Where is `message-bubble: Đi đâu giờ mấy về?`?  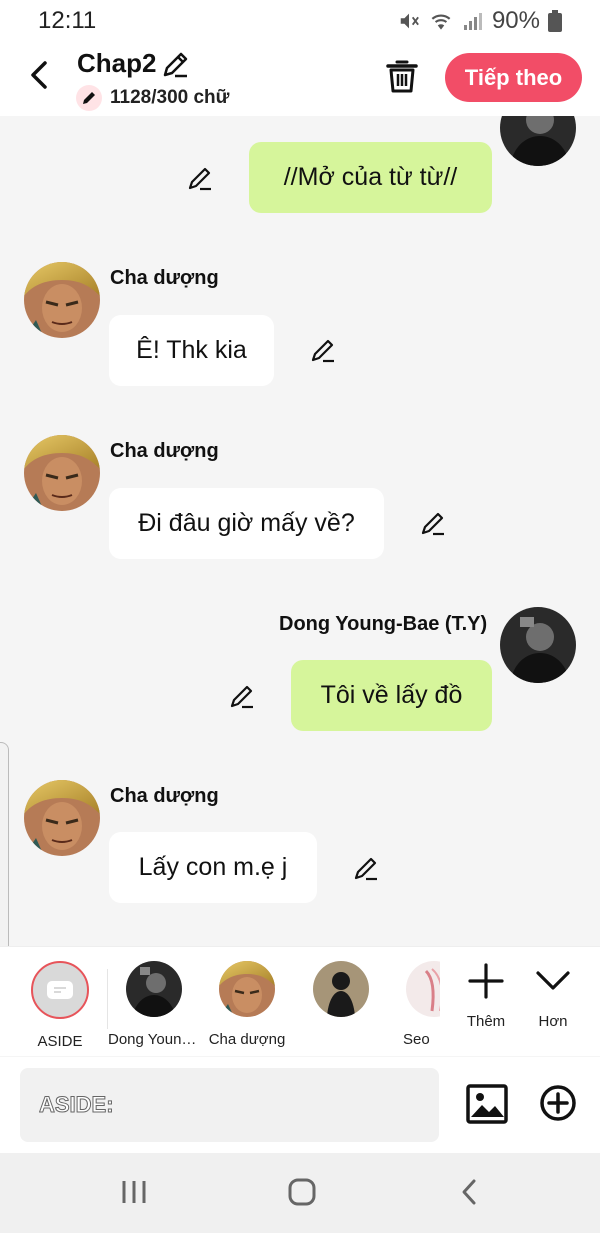 message-bubble: Đi đâu giờ mấy về? is located at coordinates (246, 523).